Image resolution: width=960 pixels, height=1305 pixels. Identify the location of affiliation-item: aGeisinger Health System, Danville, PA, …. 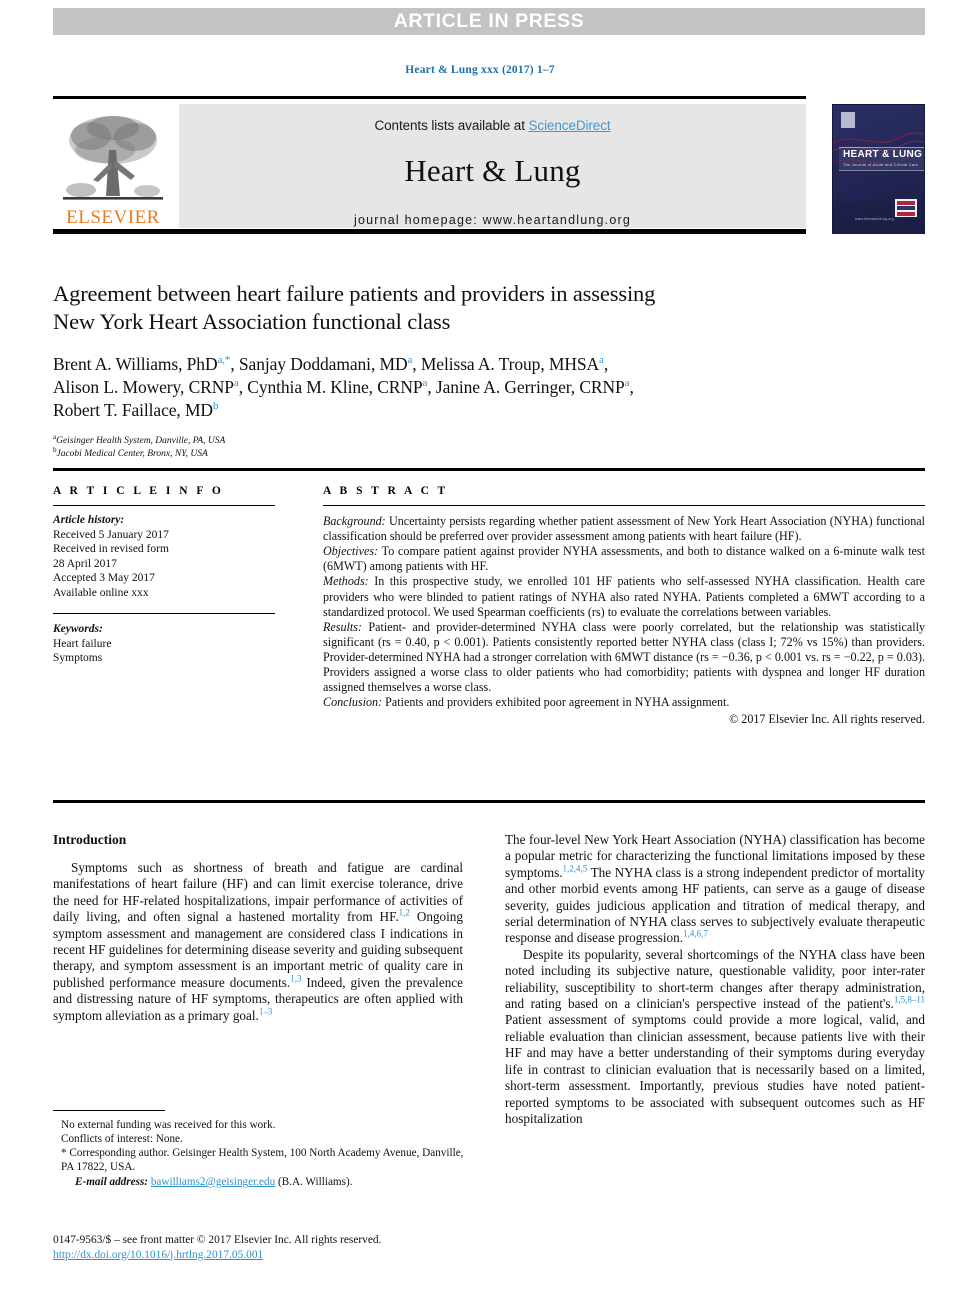
(448, 440).